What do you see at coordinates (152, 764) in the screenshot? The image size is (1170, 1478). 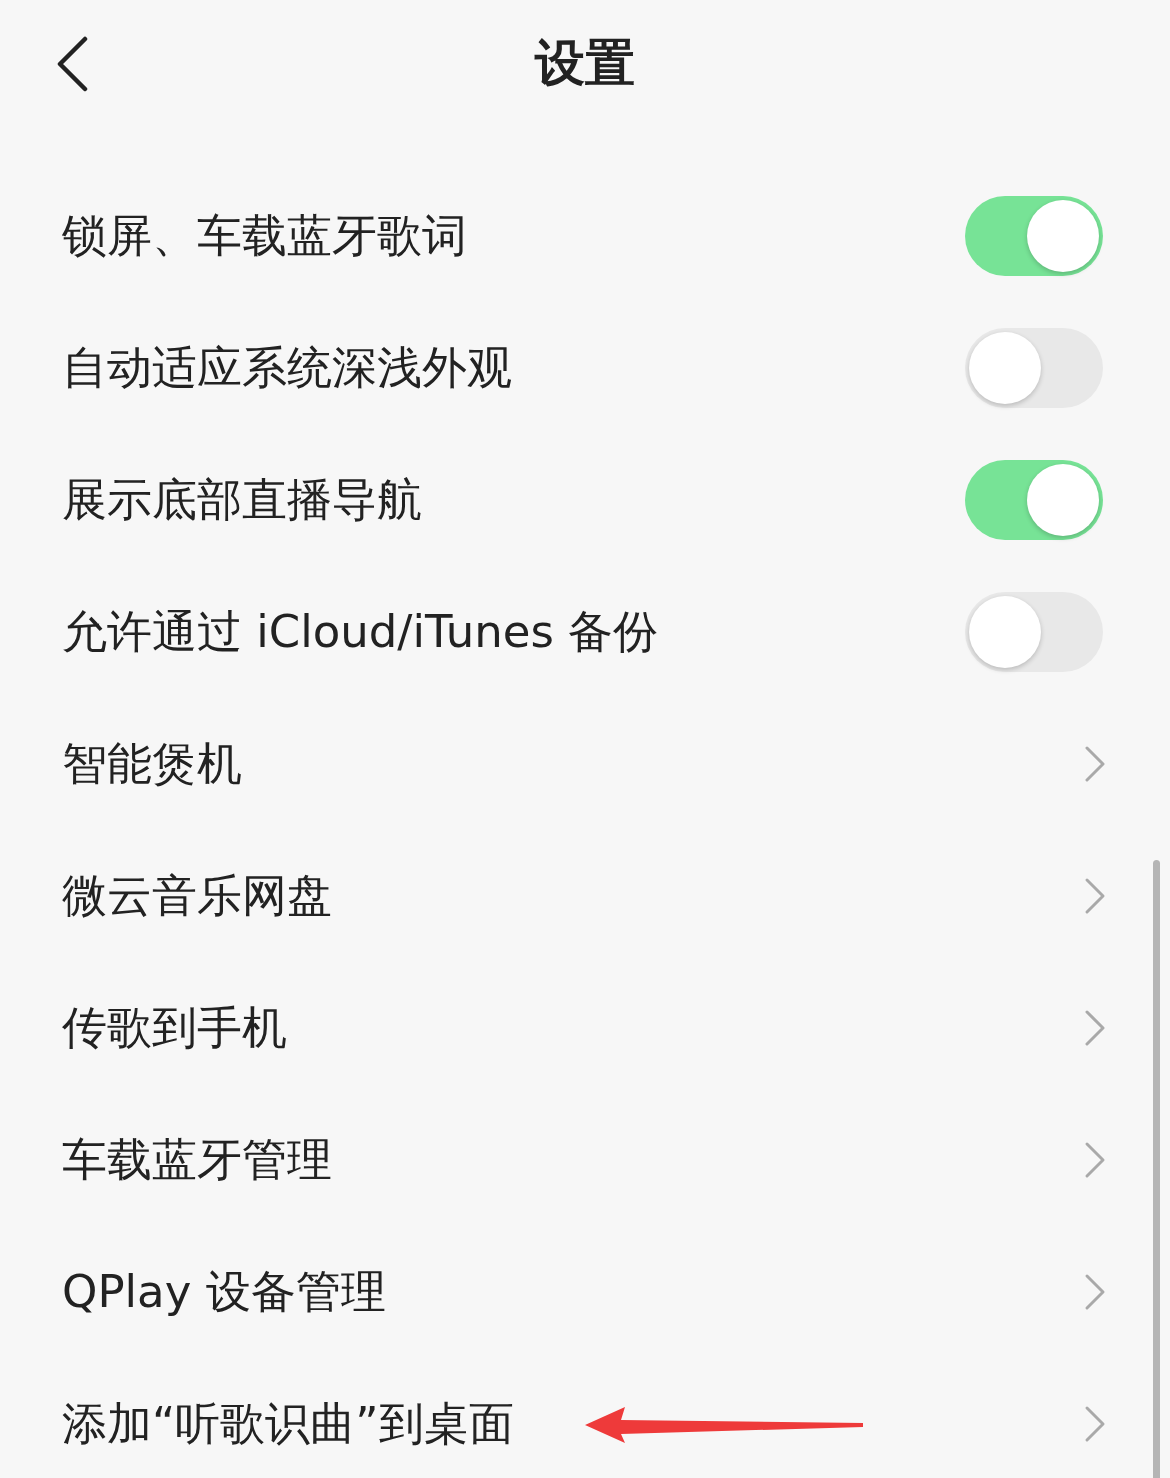 I see `setting-label: 智能煲机` at bounding box center [152, 764].